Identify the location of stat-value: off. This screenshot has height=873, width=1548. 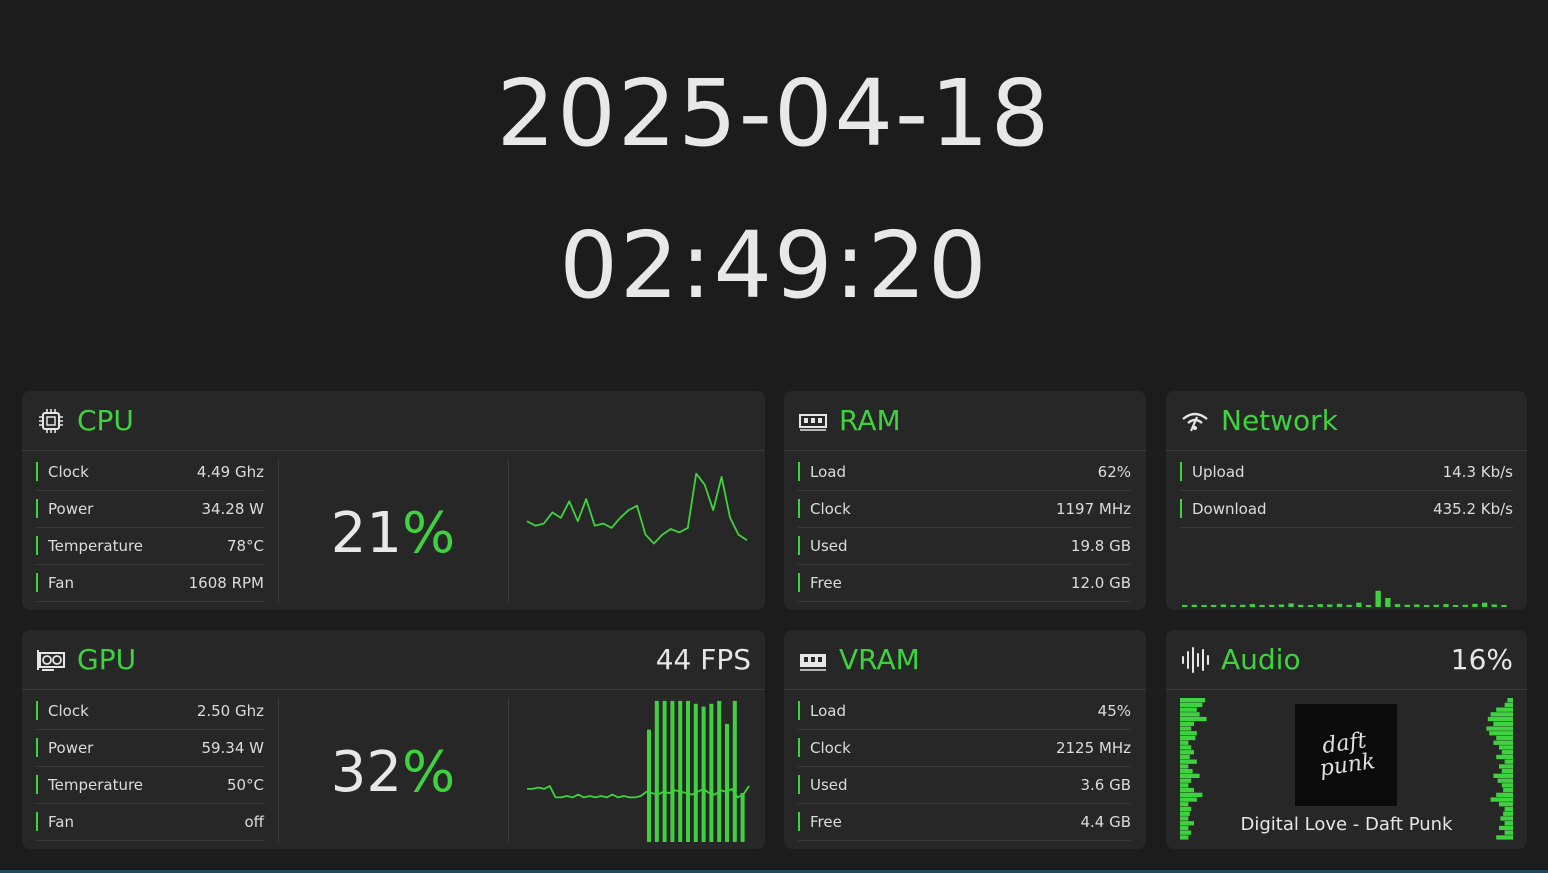
(254, 822).